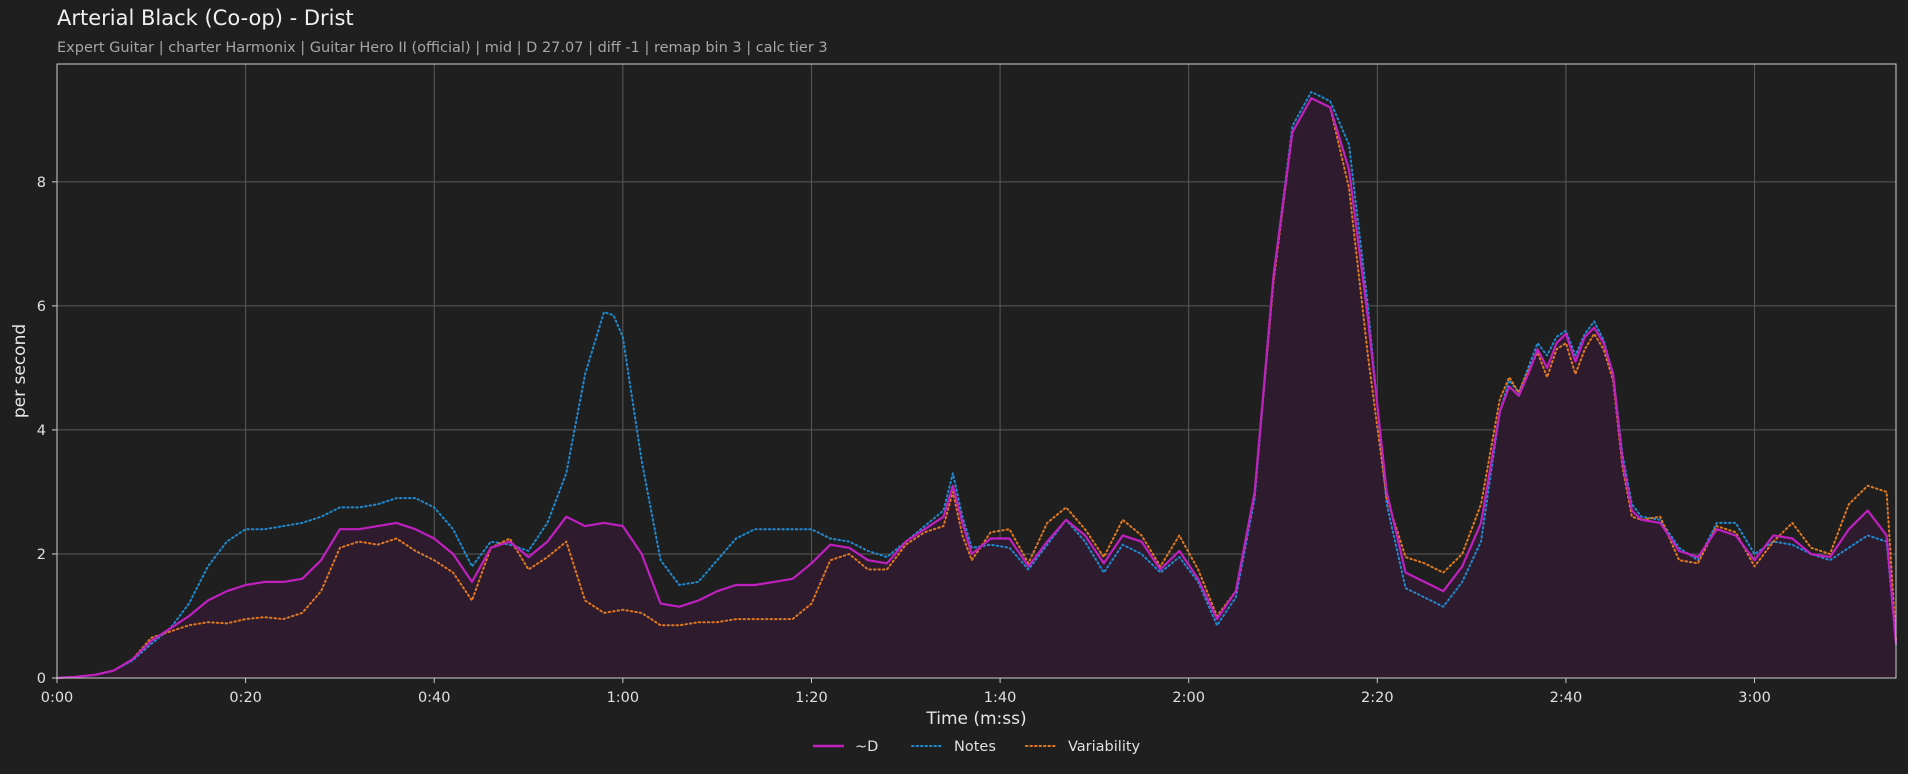  What do you see at coordinates (845, 747) in the screenshot?
I see `legend-item: ~D` at bounding box center [845, 747].